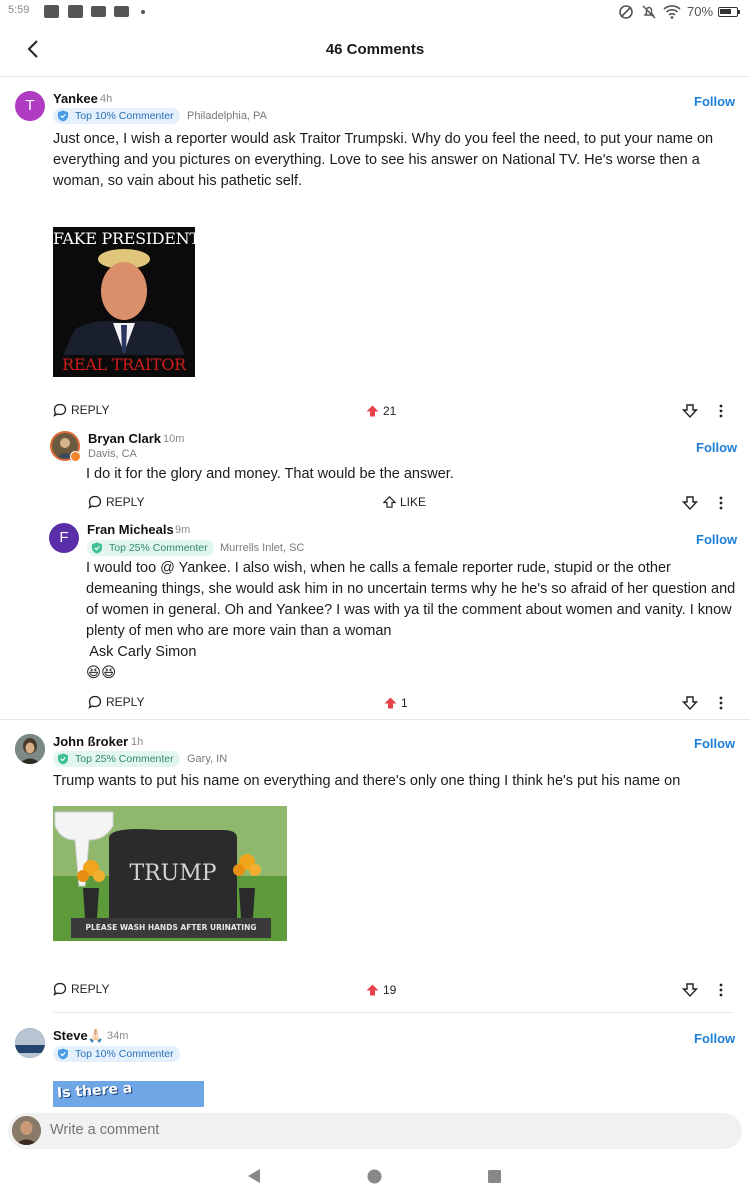 This screenshot has height=1200, width=750. I want to click on commenter-name: John ßroker, so click(90, 741).